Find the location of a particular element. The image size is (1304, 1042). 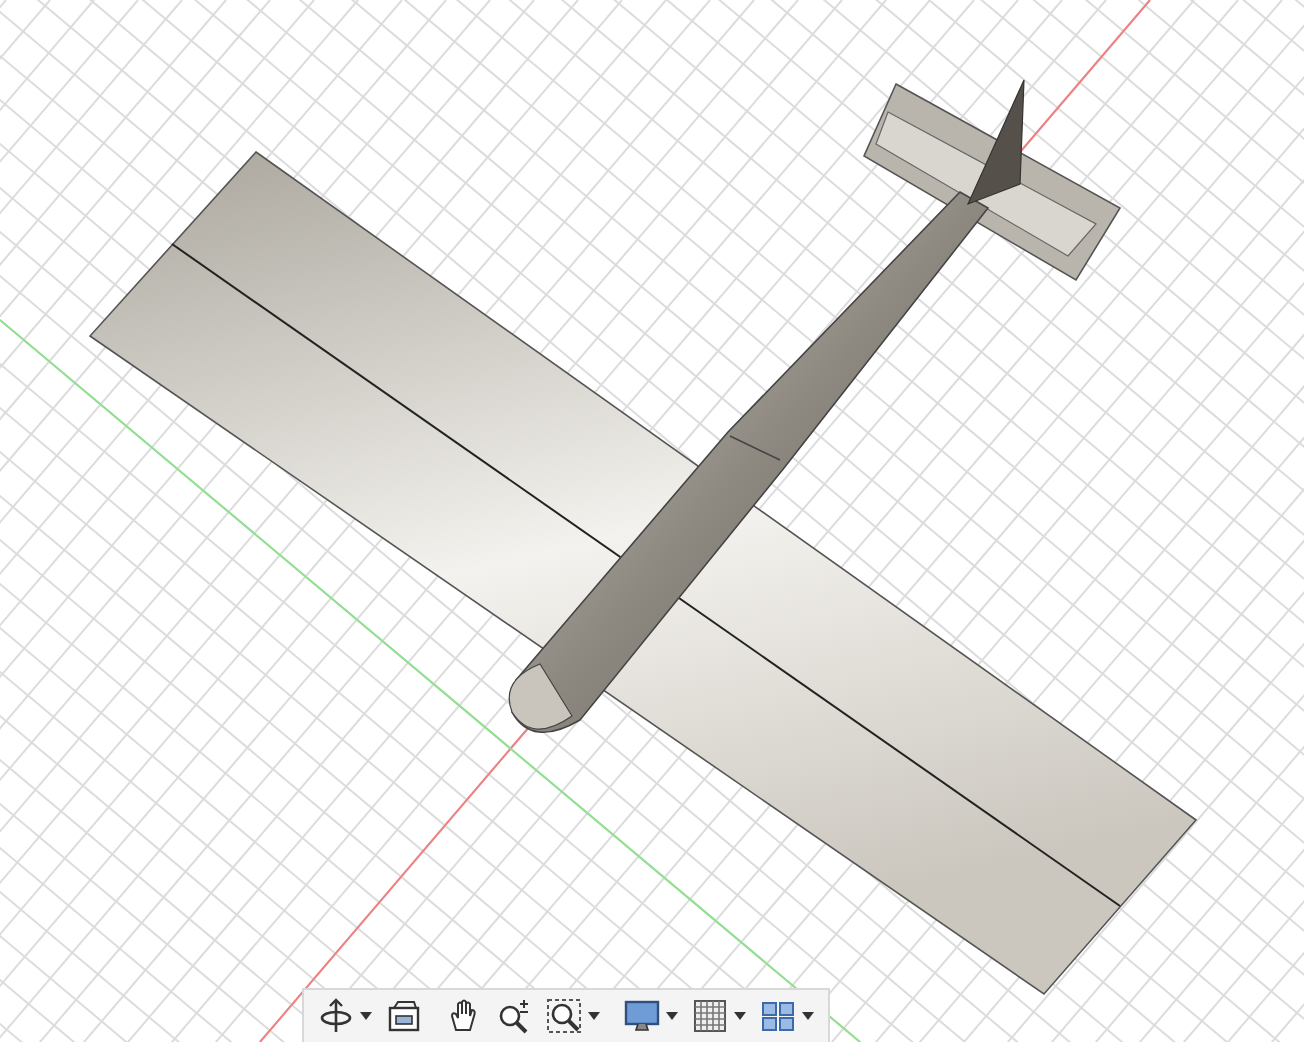

grid-icon is located at coordinates (710, 1016).